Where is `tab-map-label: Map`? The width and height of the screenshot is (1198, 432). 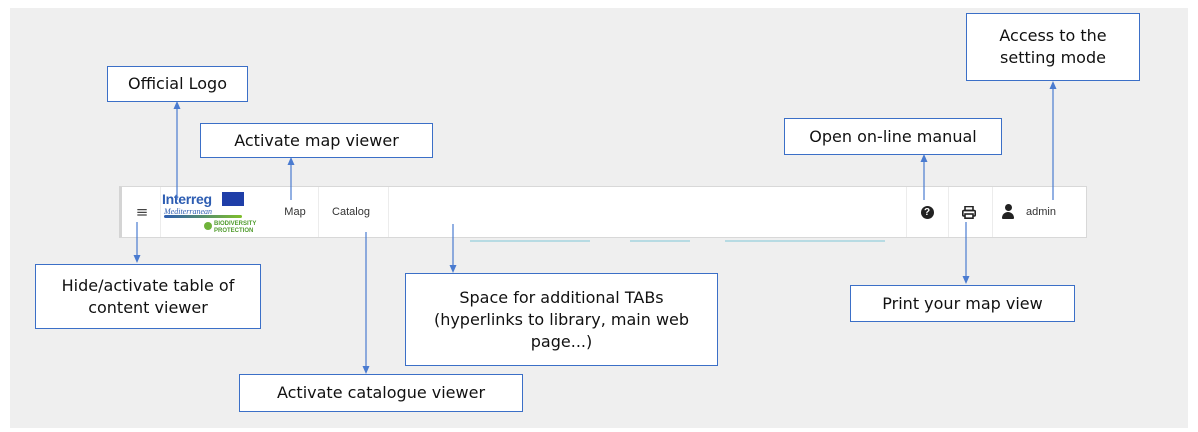
tab-map-label: Map is located at coordinates (295, 212).